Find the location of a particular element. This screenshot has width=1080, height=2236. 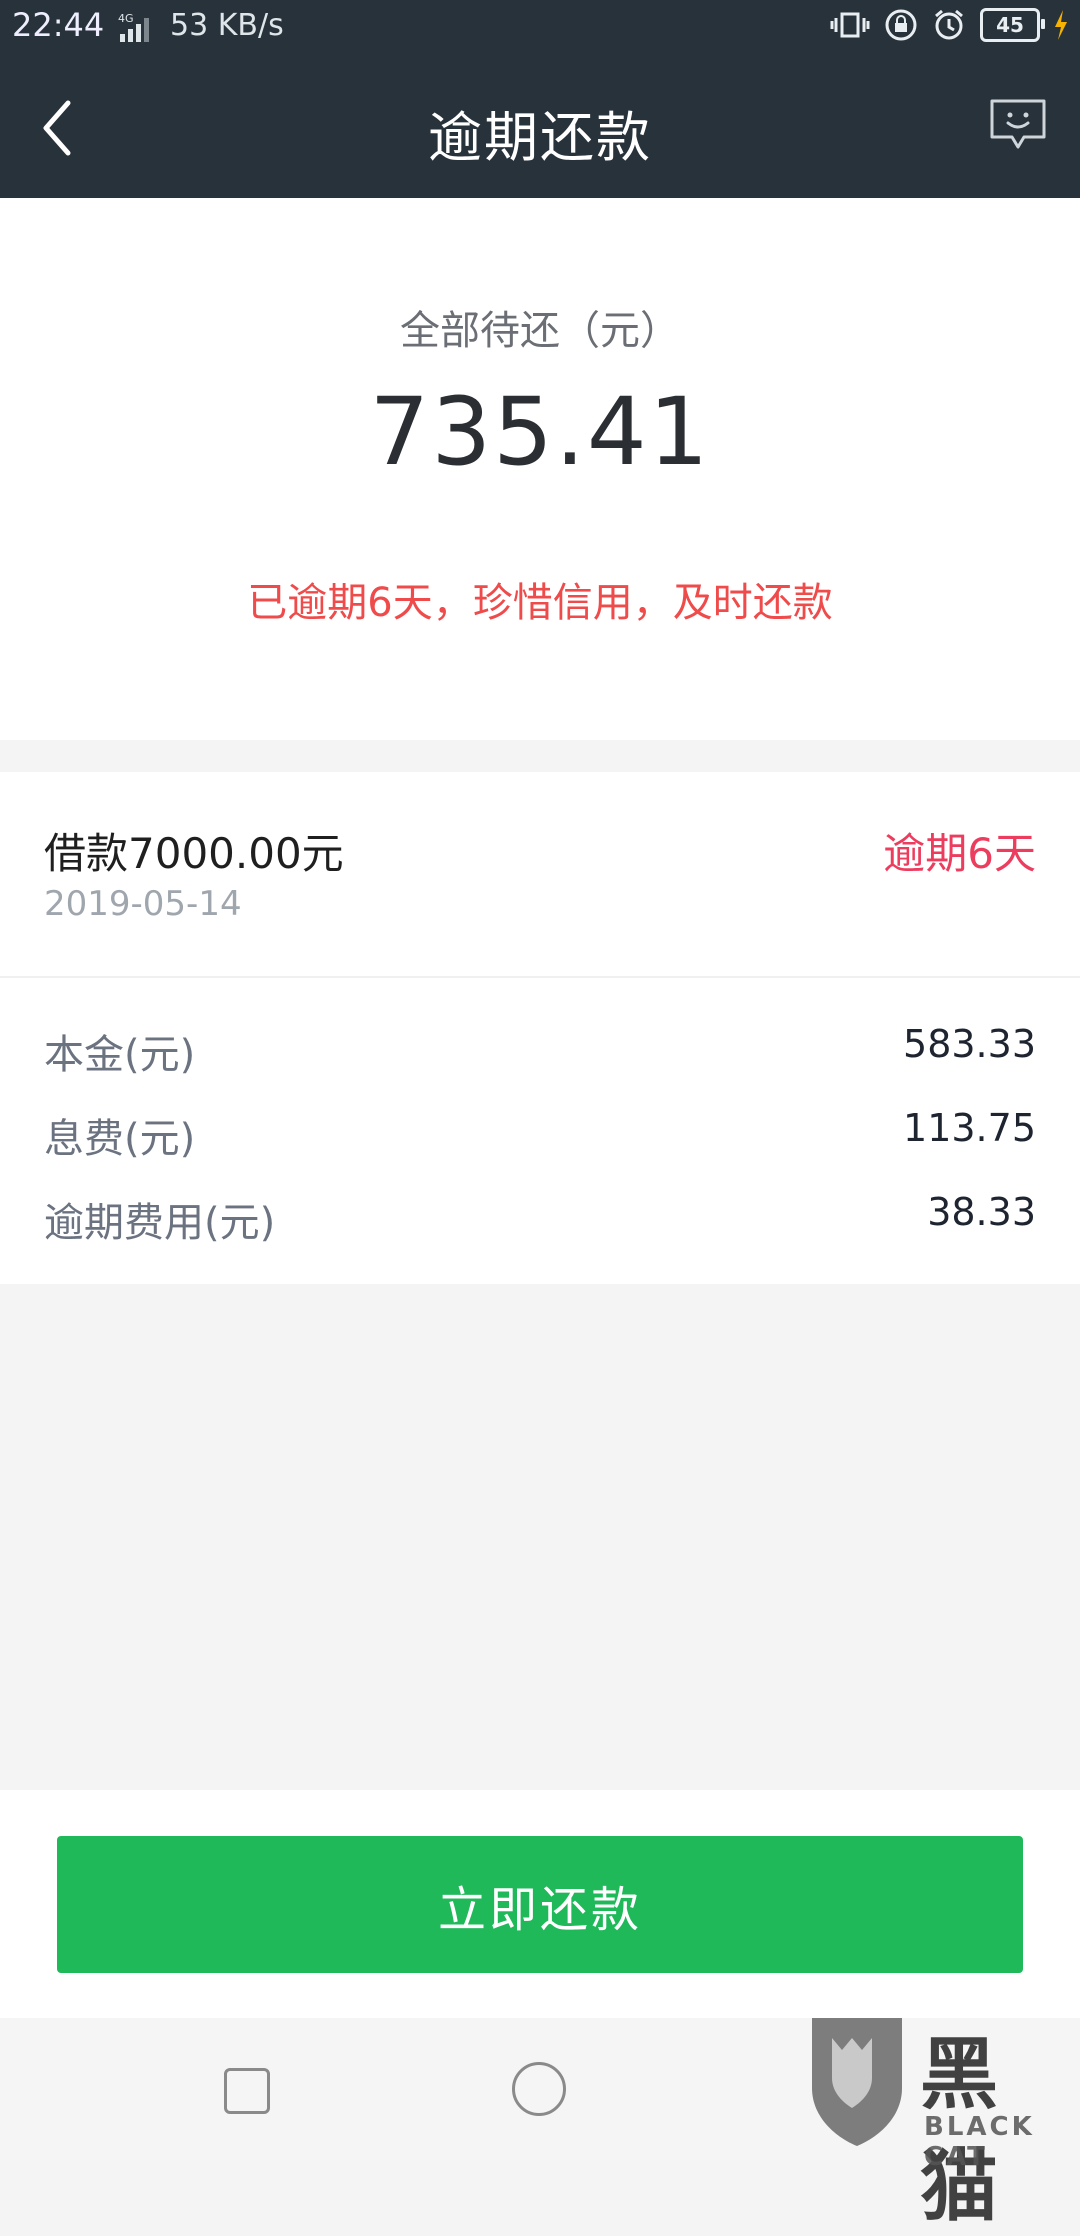

network-speed: 53 KB/s is located at coordinates (227, 25).